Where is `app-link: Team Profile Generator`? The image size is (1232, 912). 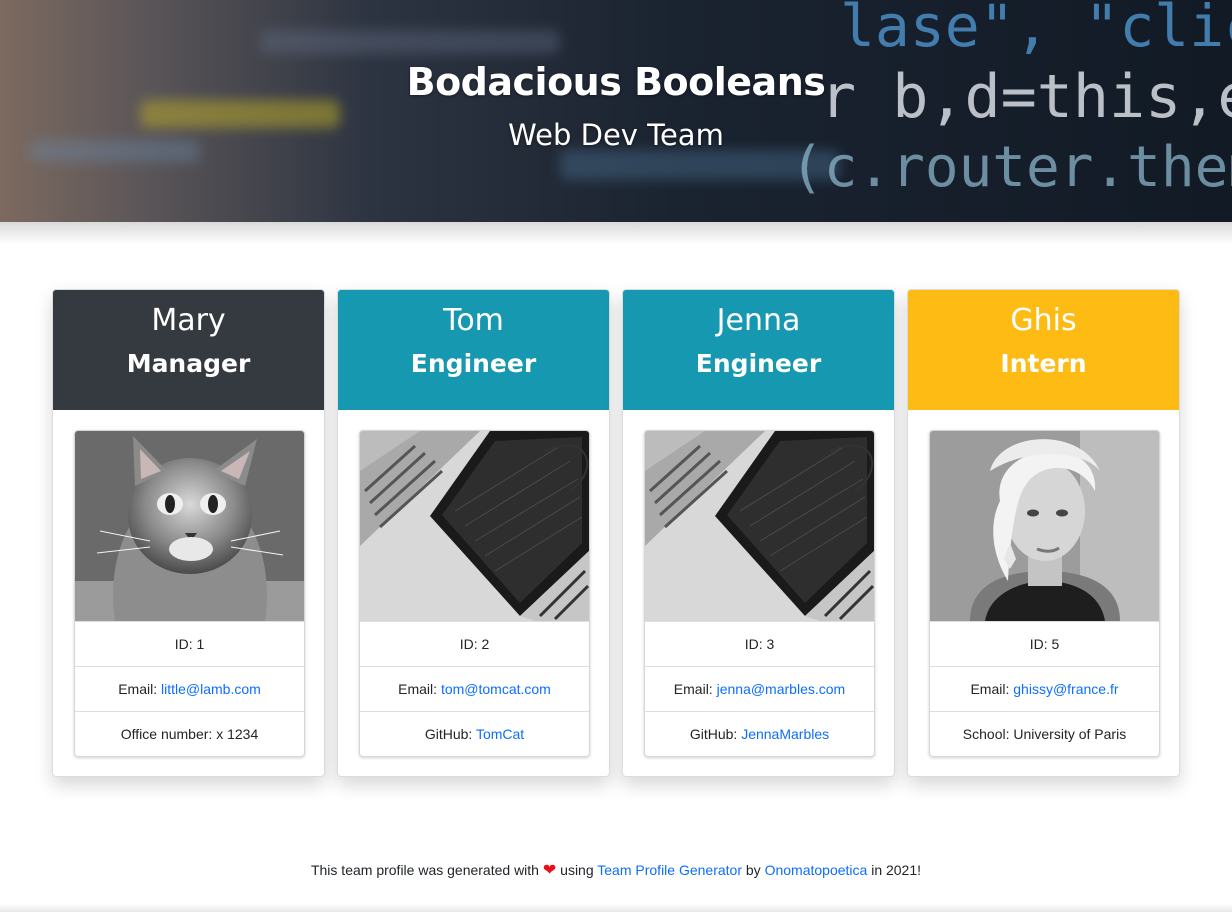
app-link: Team Profile Generator is located at coordinates (669, 870).